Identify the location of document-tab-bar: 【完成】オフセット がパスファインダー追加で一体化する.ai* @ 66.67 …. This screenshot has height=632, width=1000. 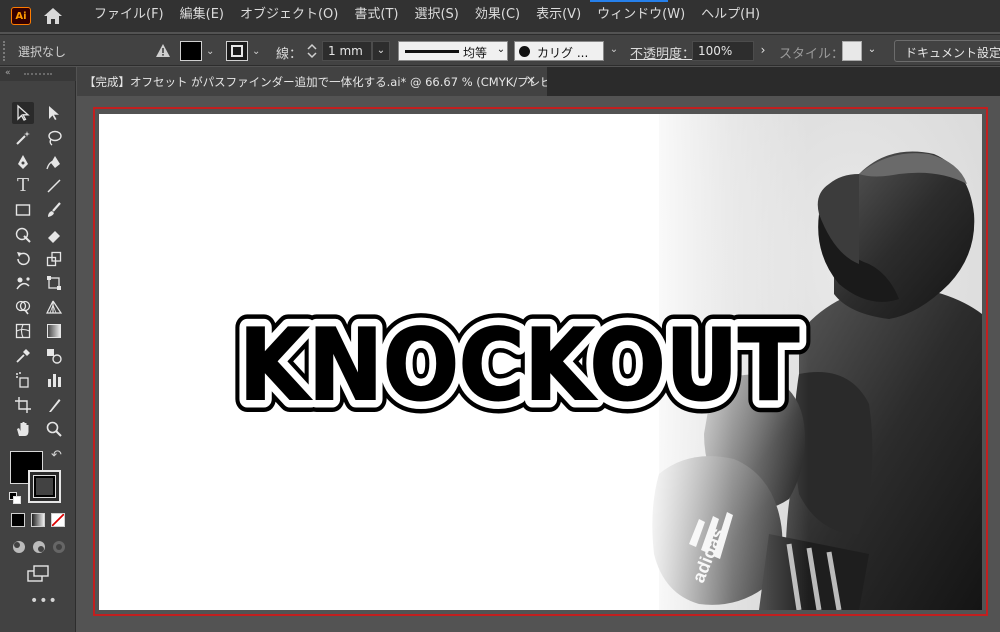
(538, 81).